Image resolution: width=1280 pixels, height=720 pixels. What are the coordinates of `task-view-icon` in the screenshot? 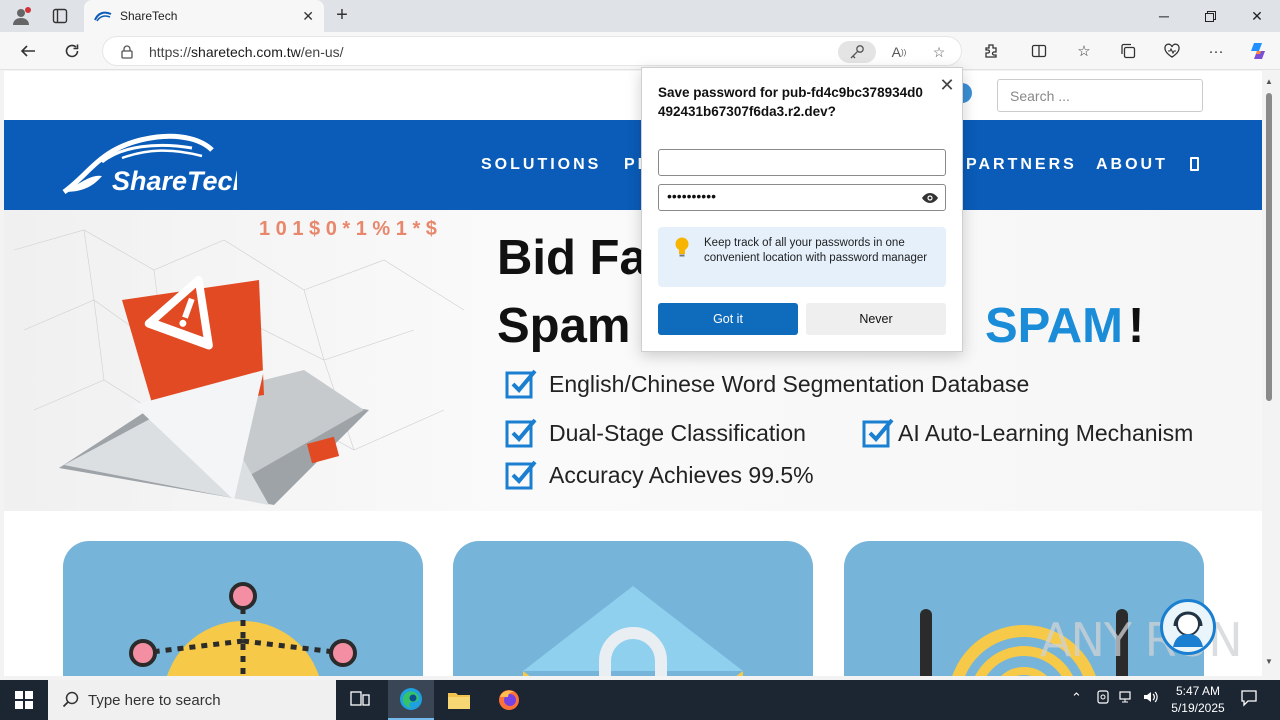 It's located at (360, 700).